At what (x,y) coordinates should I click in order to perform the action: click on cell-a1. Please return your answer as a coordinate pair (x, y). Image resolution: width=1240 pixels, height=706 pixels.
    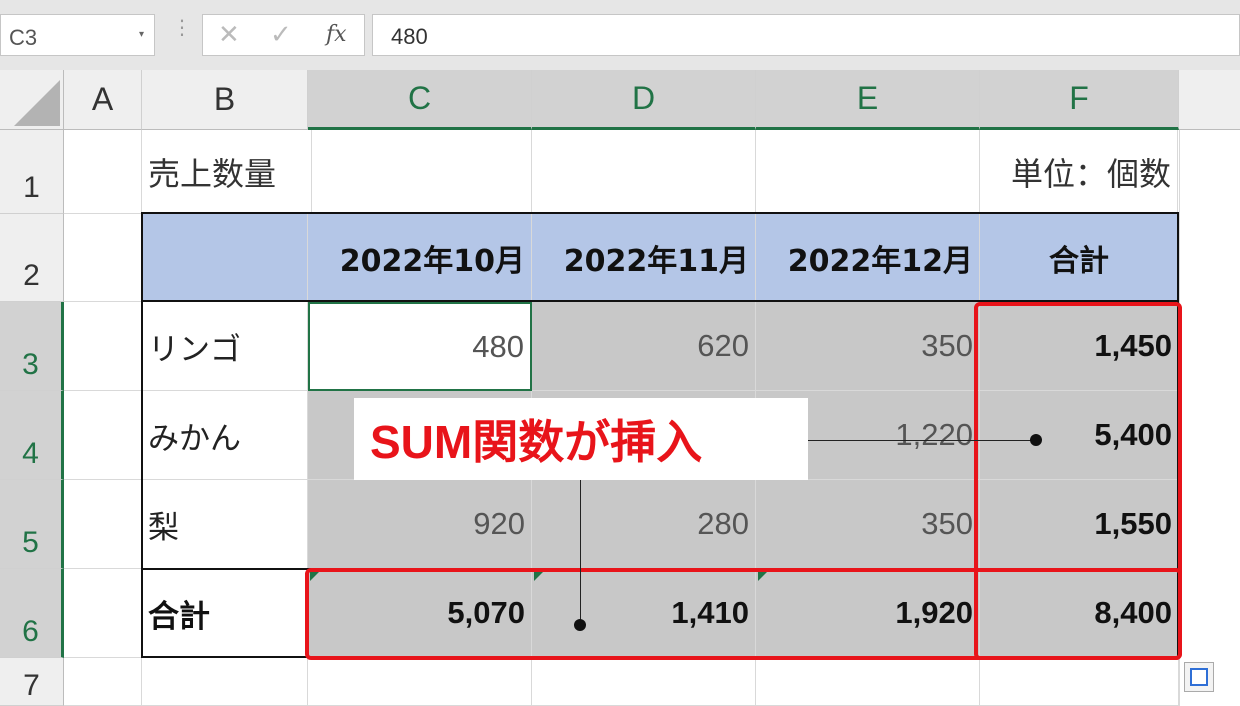
    Looking at the image, I should click on (103, 172).